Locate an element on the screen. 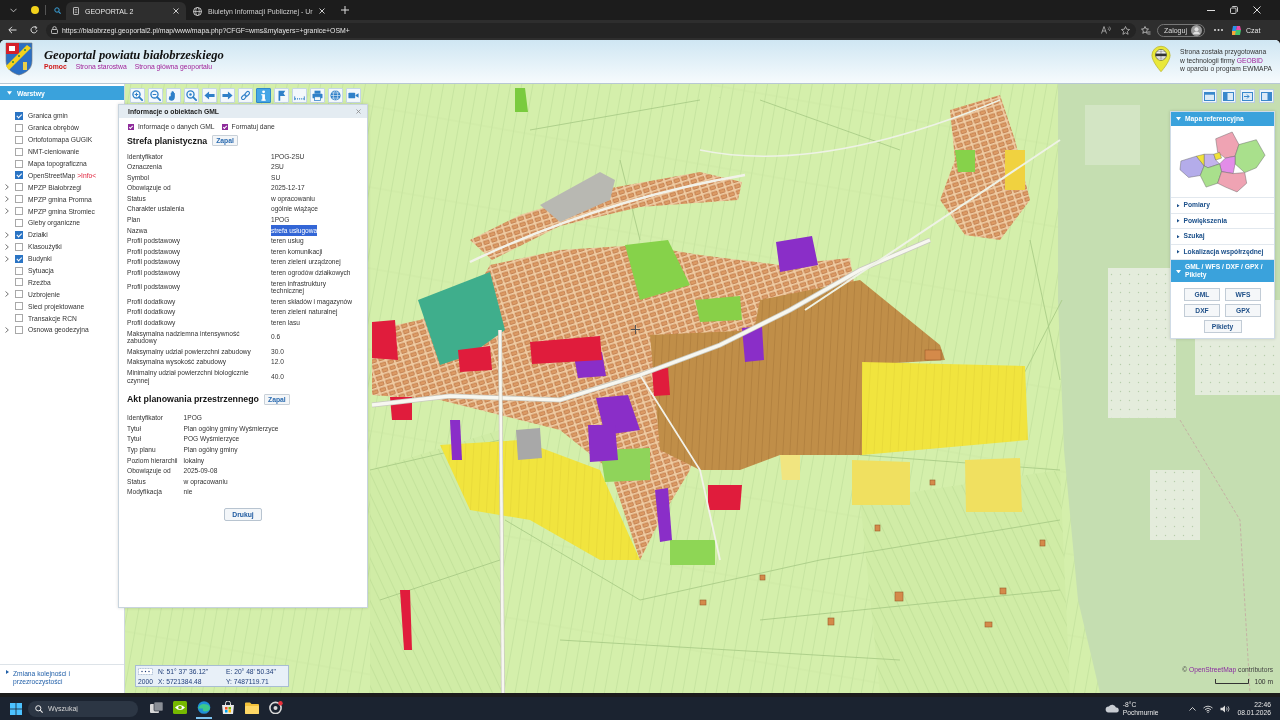 This screenshot has height=720, width=1280. minimize-icon is located at coordinates (1211, 10).